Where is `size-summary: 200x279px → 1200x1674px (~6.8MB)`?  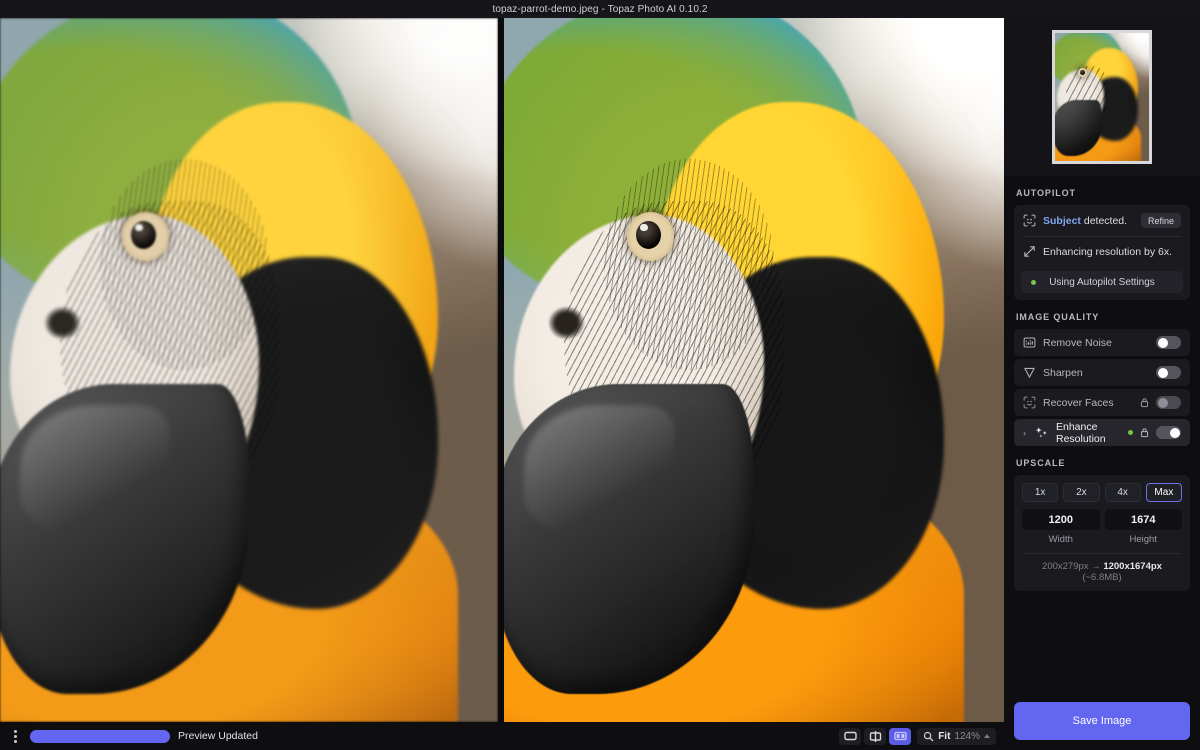 size-summary: 200x279px → 1200x1674px (~6.8MB) is located at coordinates (1102, 568).